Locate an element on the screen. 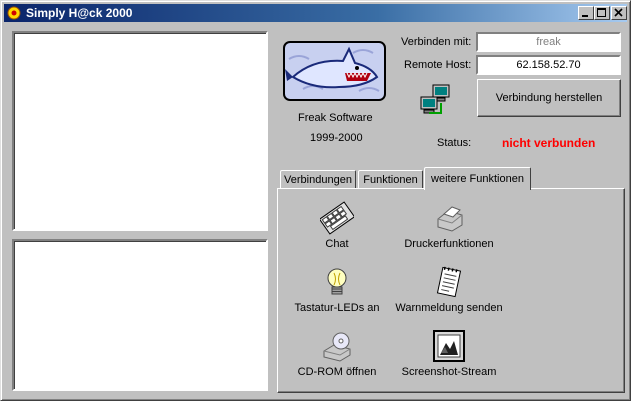  printer-icon is located at coordinates (450, 219).